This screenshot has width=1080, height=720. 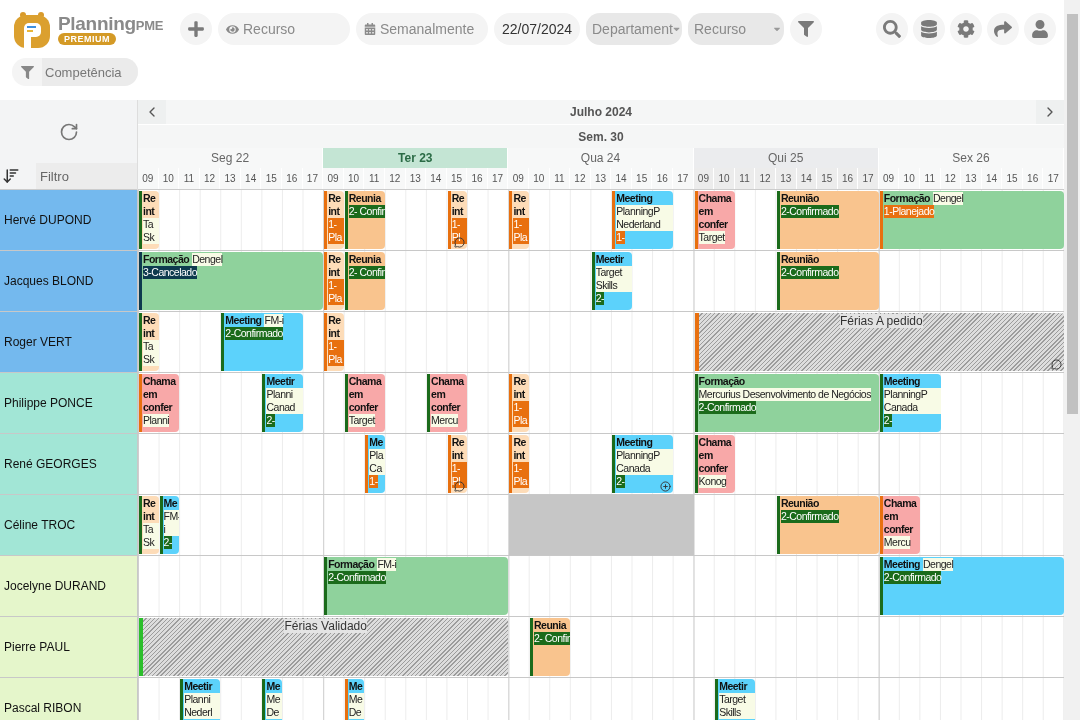 What do you see at coordinates (735, 699) in the screenshot?
I see `event-block: Meetir Target Skills` at bounding box center [735, 699].